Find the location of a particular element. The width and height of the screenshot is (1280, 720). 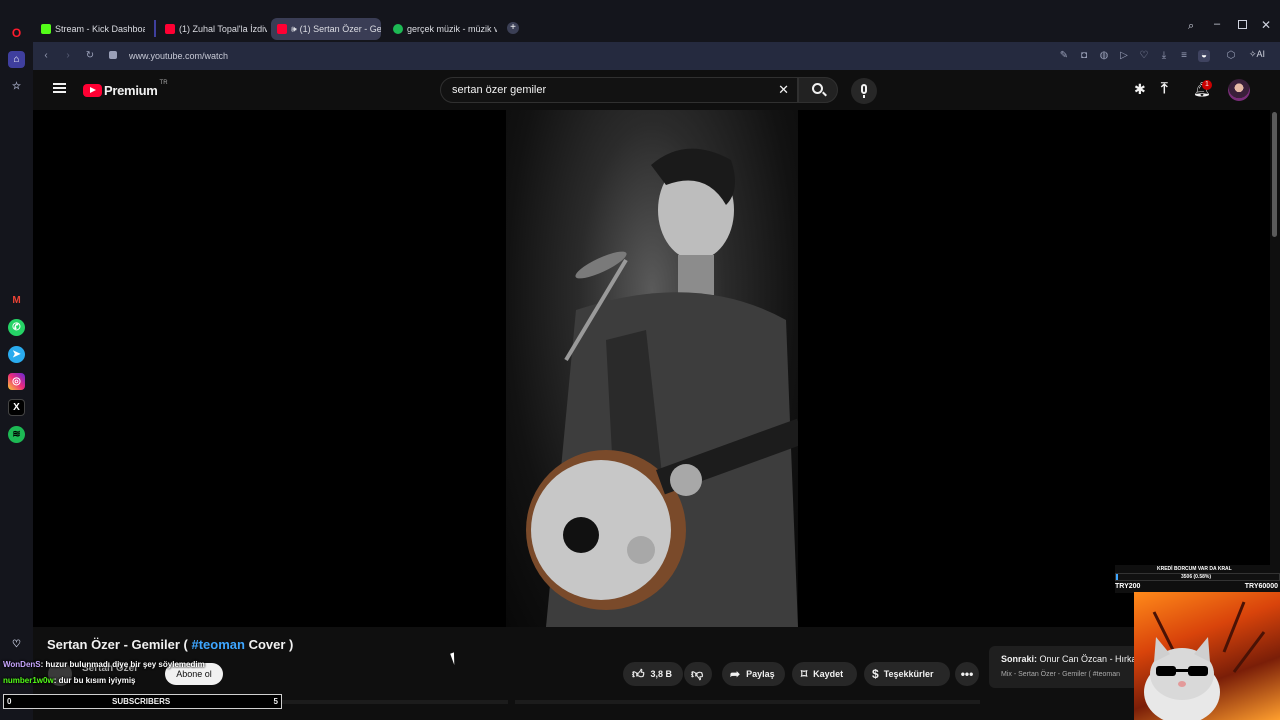

hashtag-link: #teoman is located at coordinates (218, 644).